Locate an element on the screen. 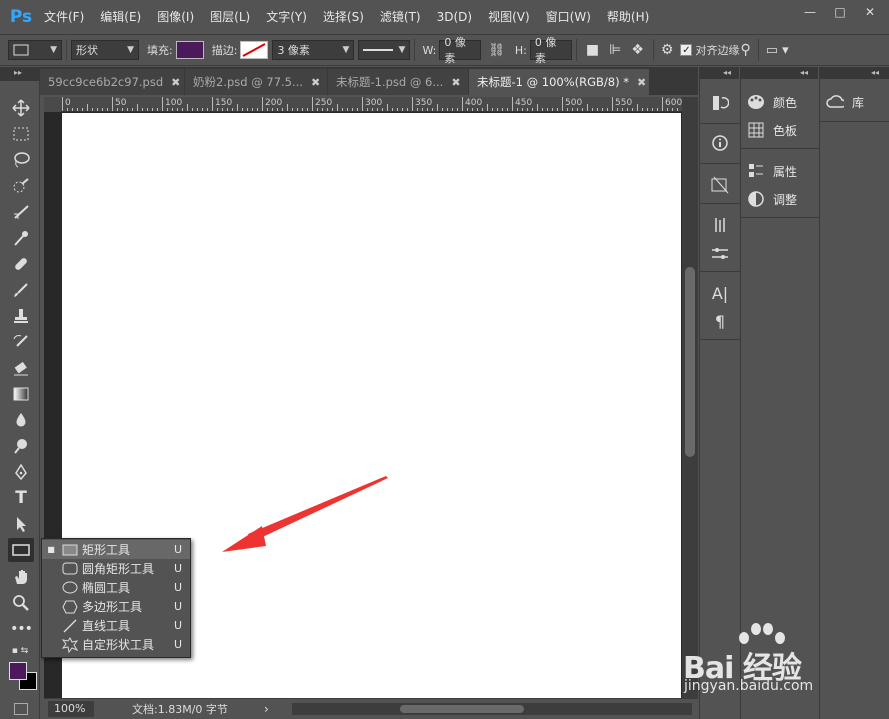  flyout-item-line: 直线工具 U is located at coordinates (116, 625).